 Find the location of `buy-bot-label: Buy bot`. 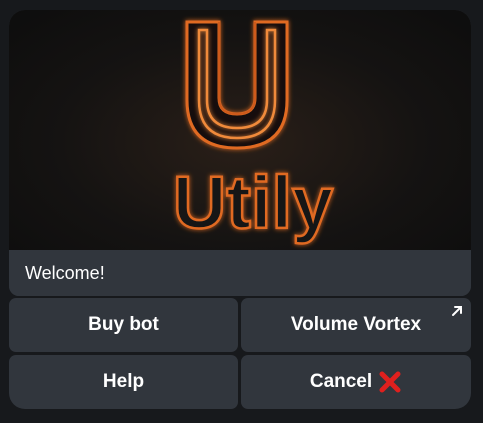

buy-bot-label: Buy bot is located at coordinates (123, 324).